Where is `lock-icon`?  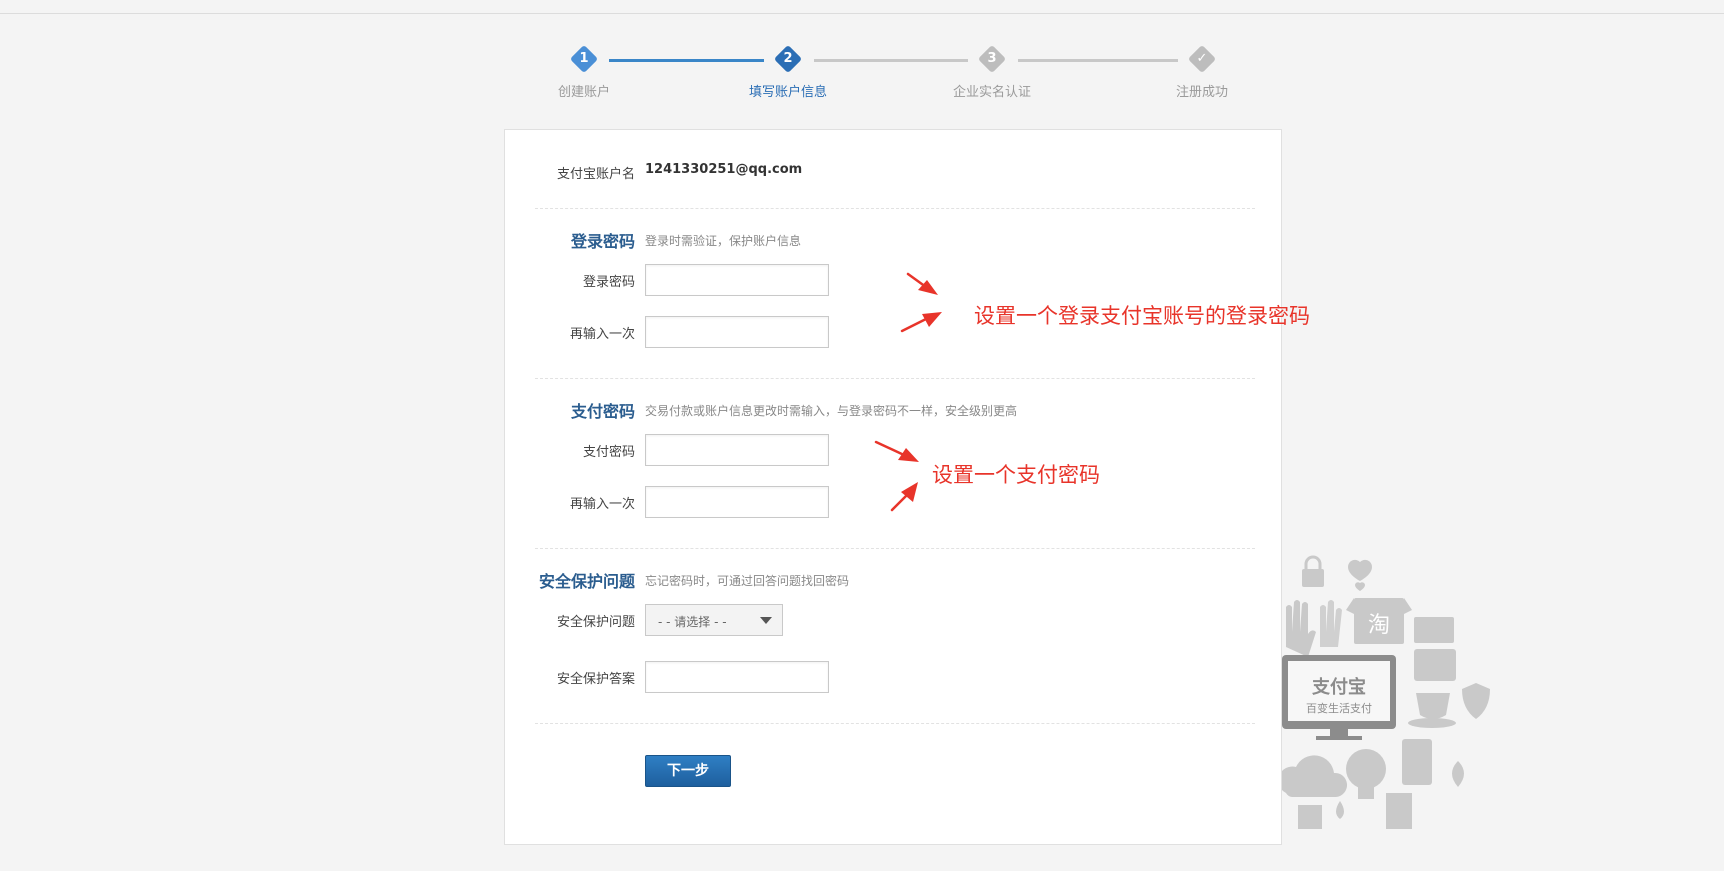 lock-icon is located at coordinates (1313, 571).